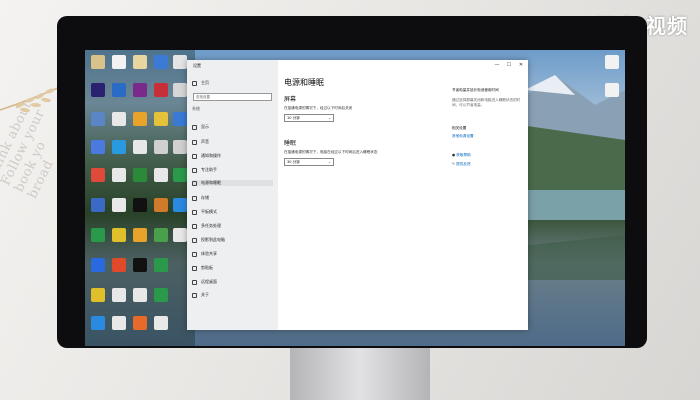 This screenshot has height=400, width=700. What do you see at coordinates (204, 170) in the screenshot?
I see `nav-item-focus: 专注助手` at bounding box center [204, 170].